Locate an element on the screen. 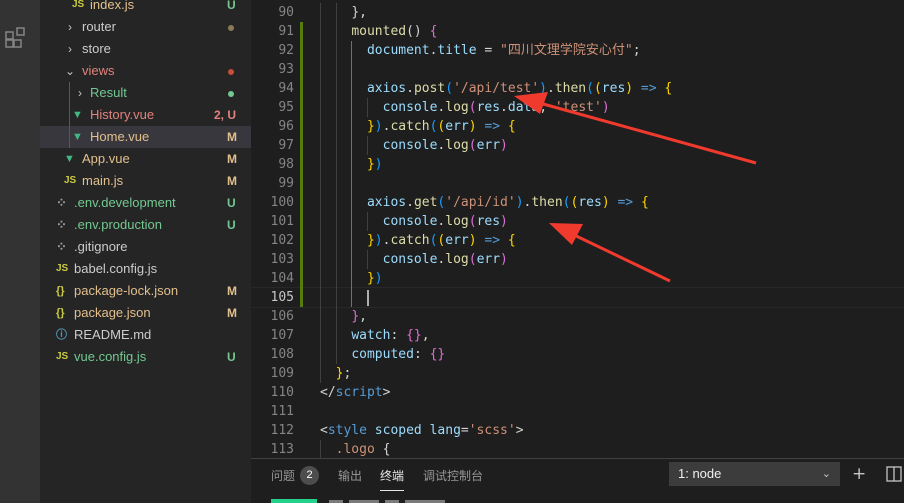 This screenshot has width=904, height=503. code-line: 108 computed: {} is located at coordinates (577, 354).